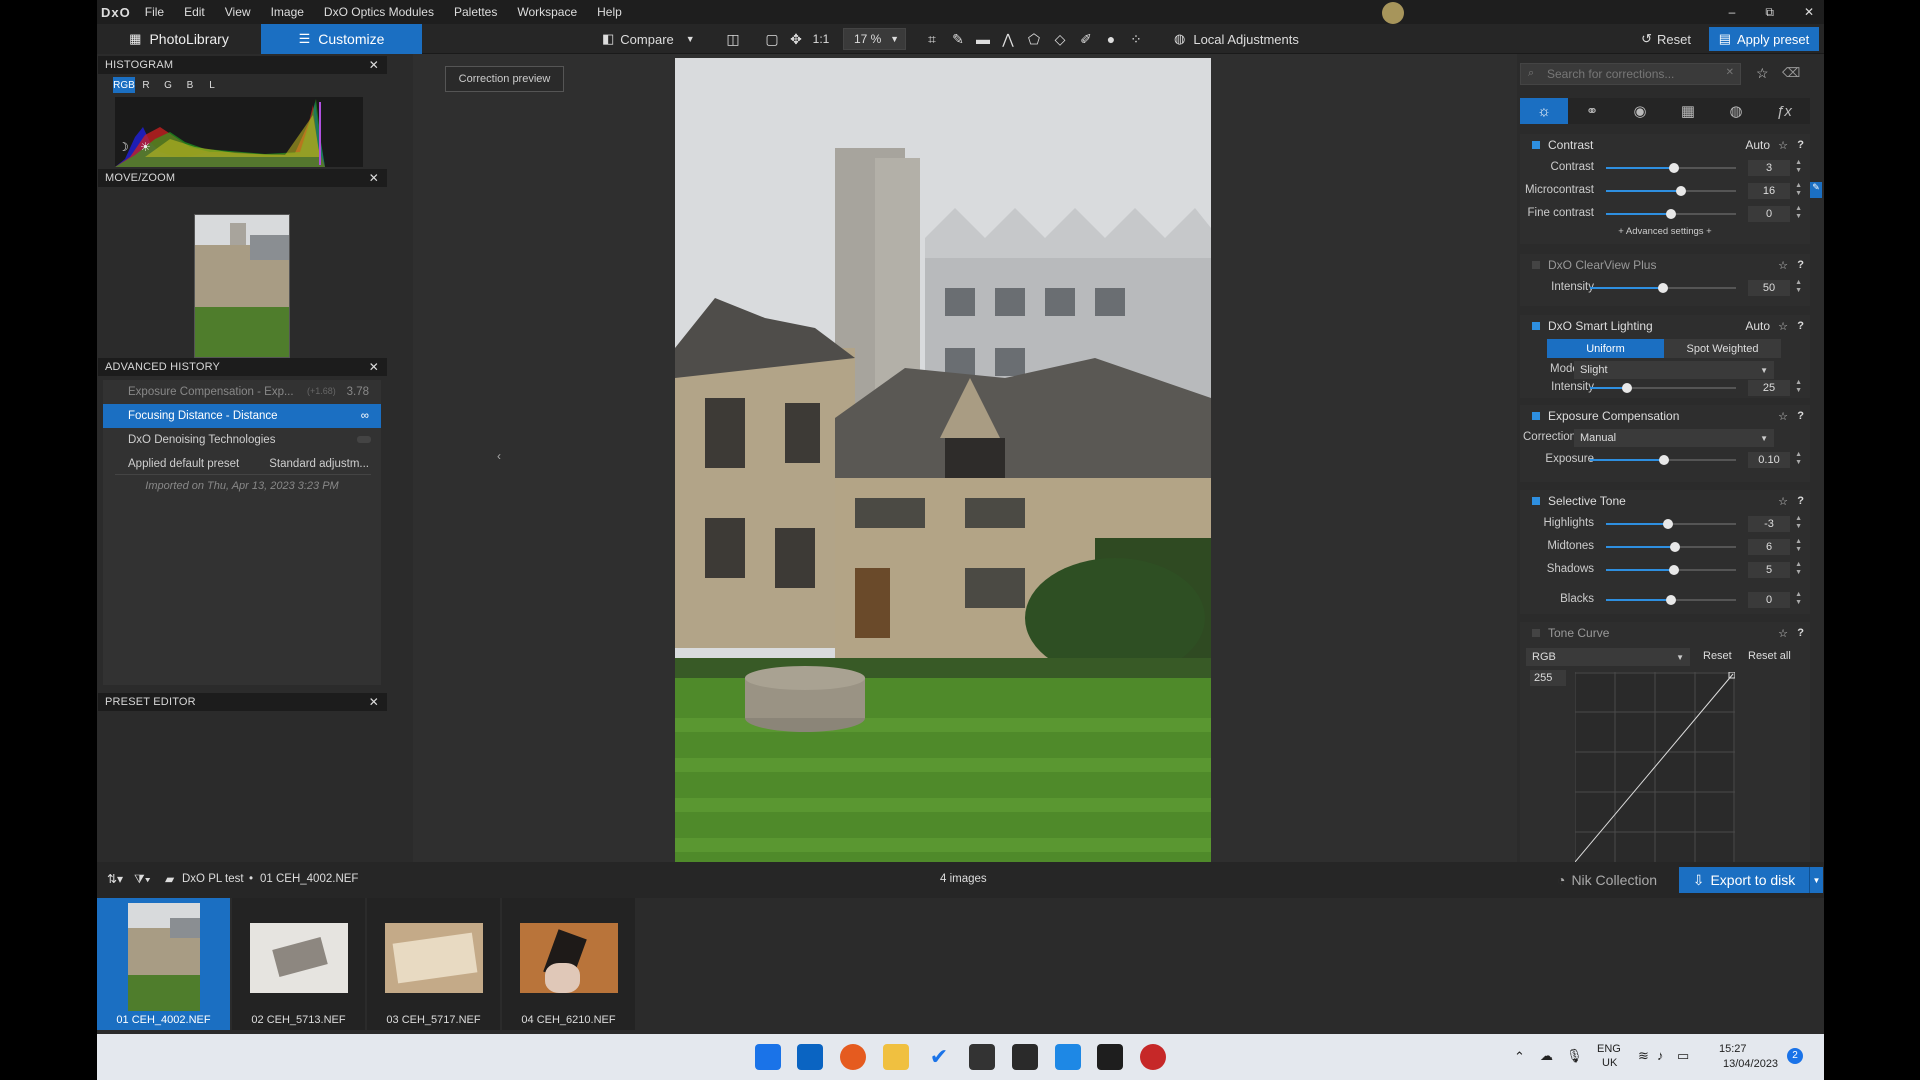 This screenshot has height=1080, width=1920. Describe the element at coordinates (433, 964) in the screenshot. I see `thumbnail: 03 CEH_5717.NEF` at that location.